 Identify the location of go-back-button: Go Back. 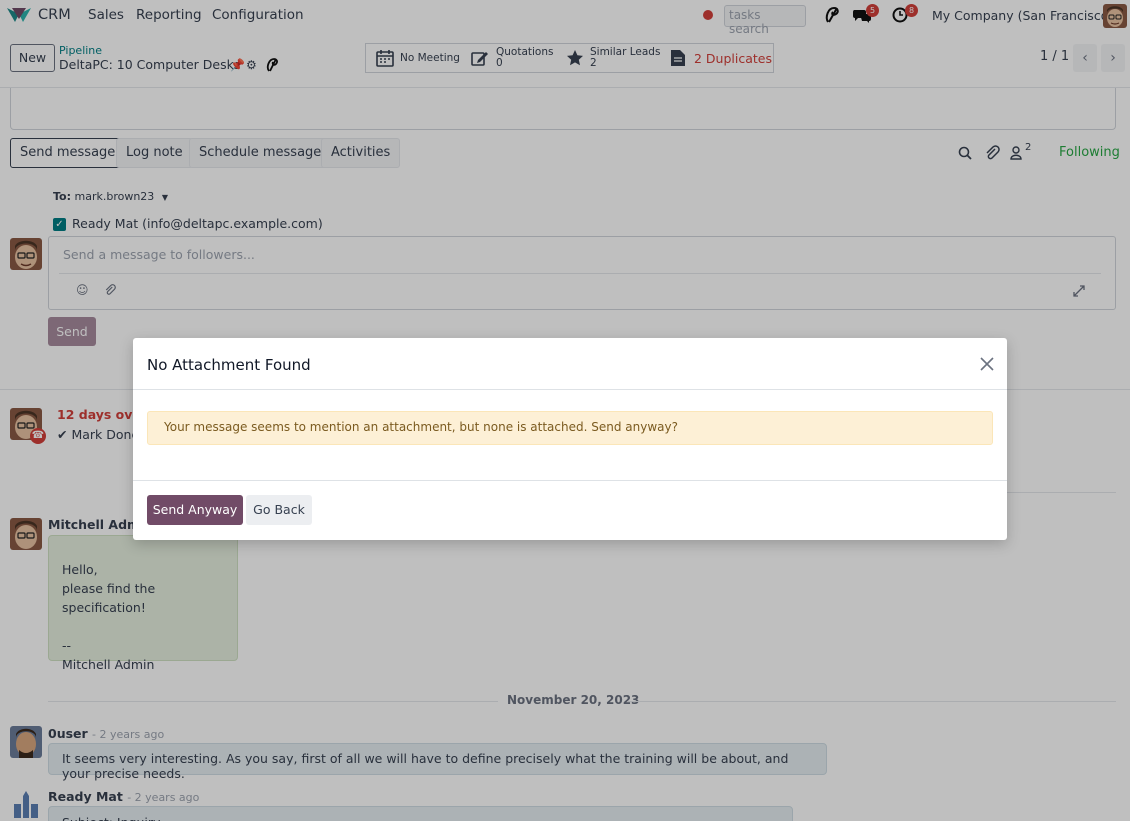
(279, 510).